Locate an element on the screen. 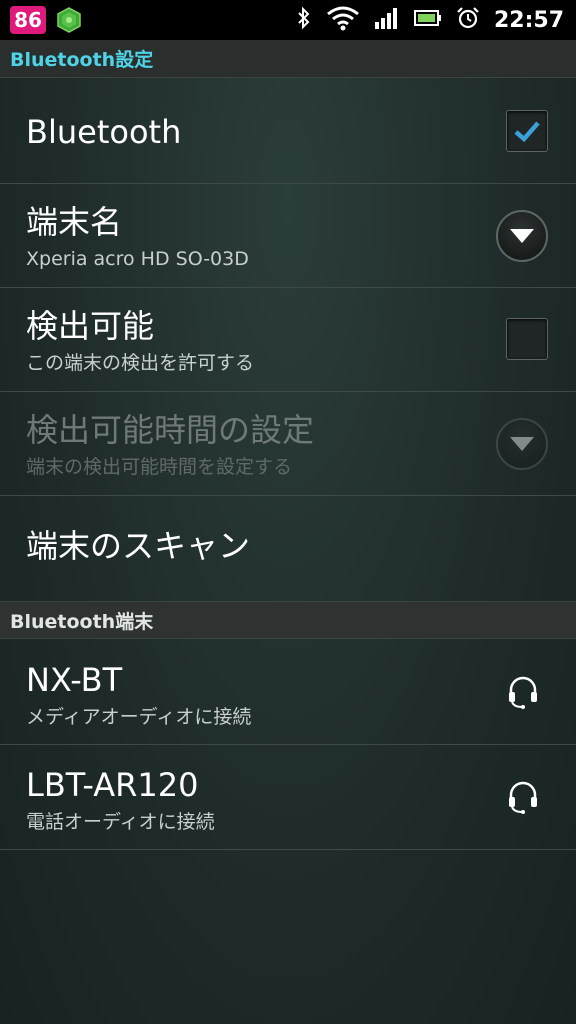 This screenshot has width=576, height=1024. paired-device-row: LBT-AR120 電話オーディオに接続 is located at coordinates (288, 797).